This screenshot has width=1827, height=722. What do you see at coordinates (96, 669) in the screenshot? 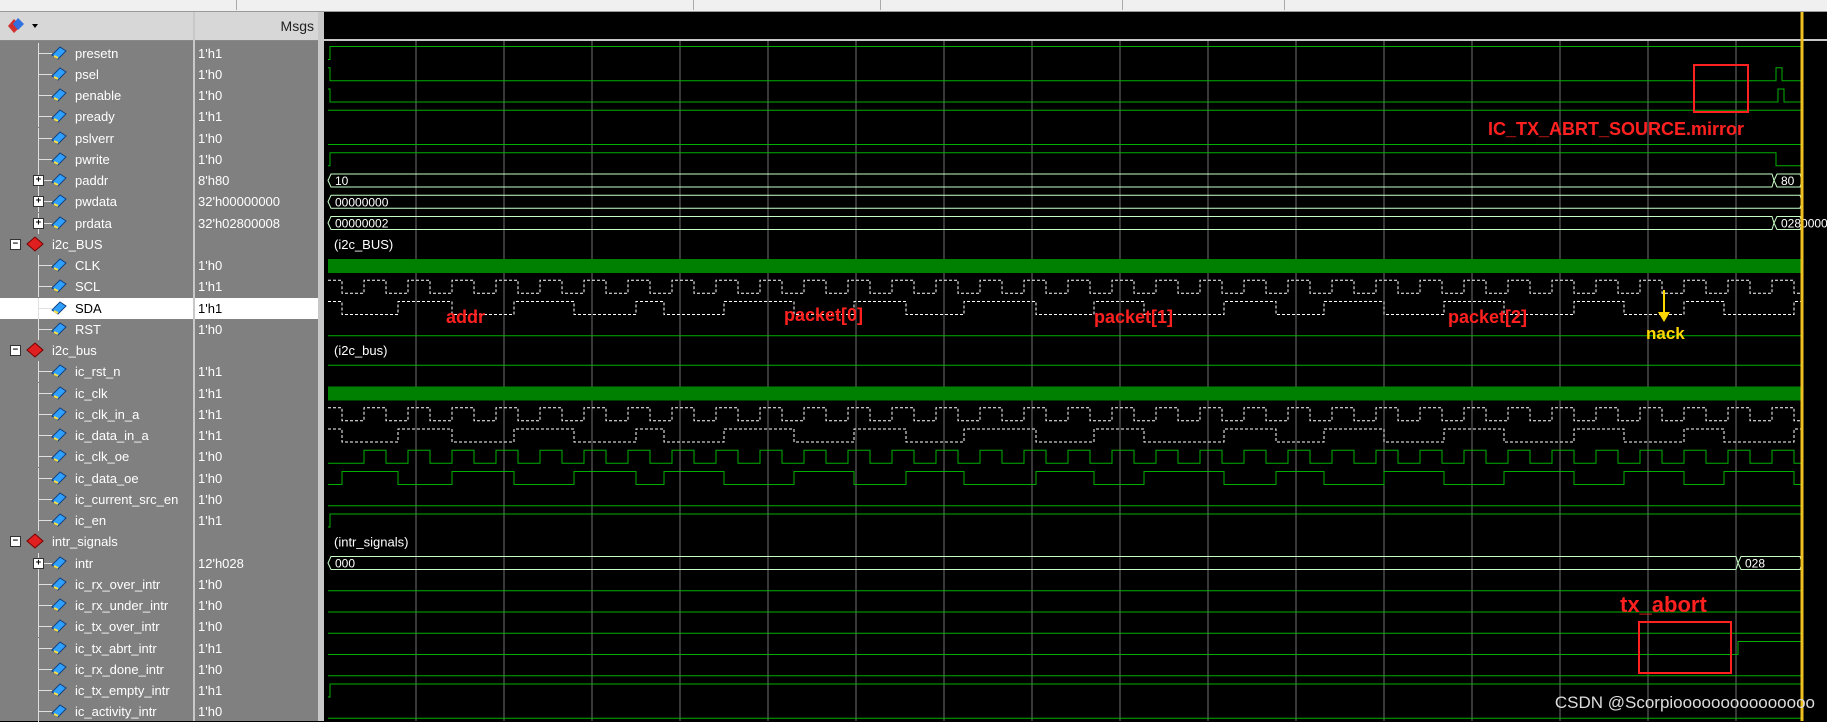
I see `signal-row-ic-rx-done-intr: ic_rx_done_intr` at bounding box center [96, 669].